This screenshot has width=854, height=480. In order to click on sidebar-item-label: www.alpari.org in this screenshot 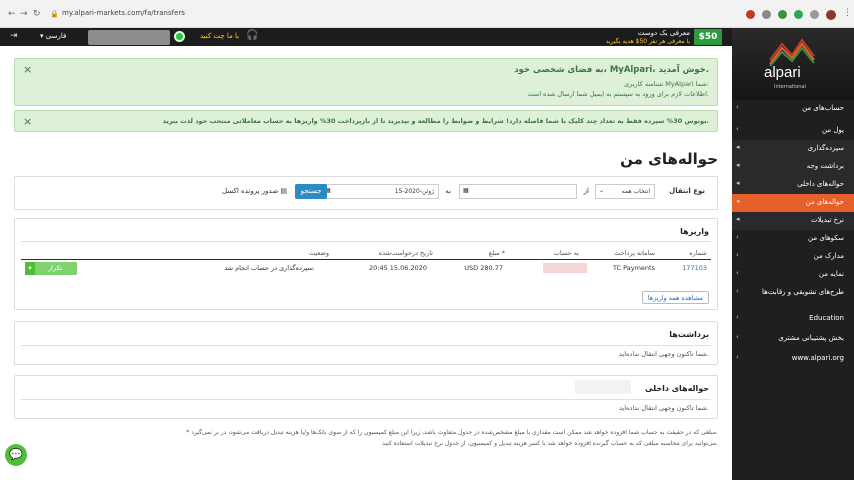, I will do `click(817, 358)`.